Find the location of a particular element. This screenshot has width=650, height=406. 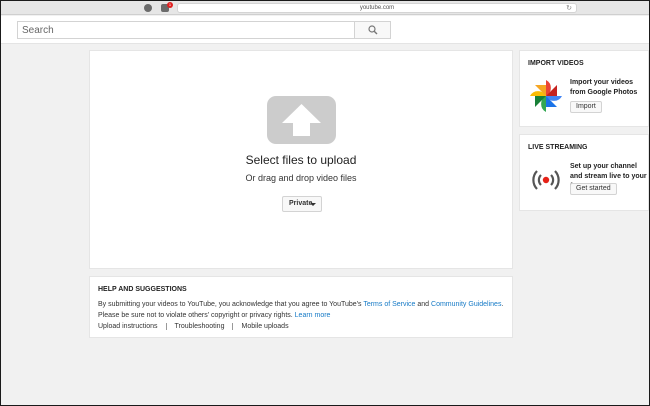

page-header is located at coordinates (325, 30).